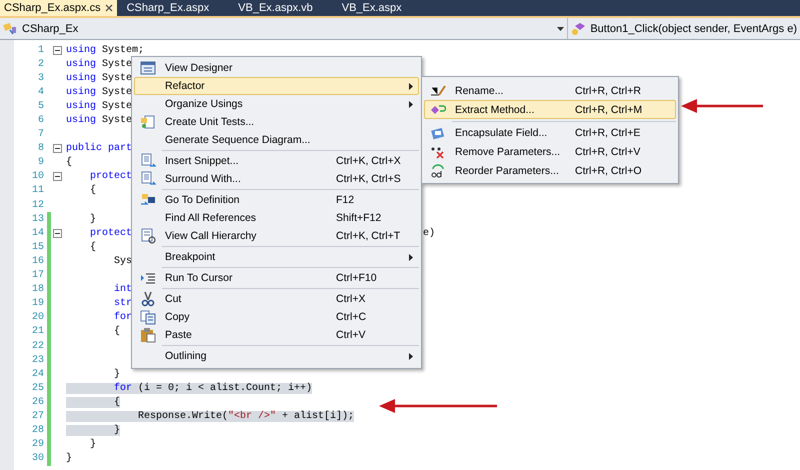 The height and width of the screenshot is (470, 800). What do you see at coordinates (276, 299) in the screenshot?
I see `menu-item: Cut Ctrl+X` at bounding box center [276, 299].